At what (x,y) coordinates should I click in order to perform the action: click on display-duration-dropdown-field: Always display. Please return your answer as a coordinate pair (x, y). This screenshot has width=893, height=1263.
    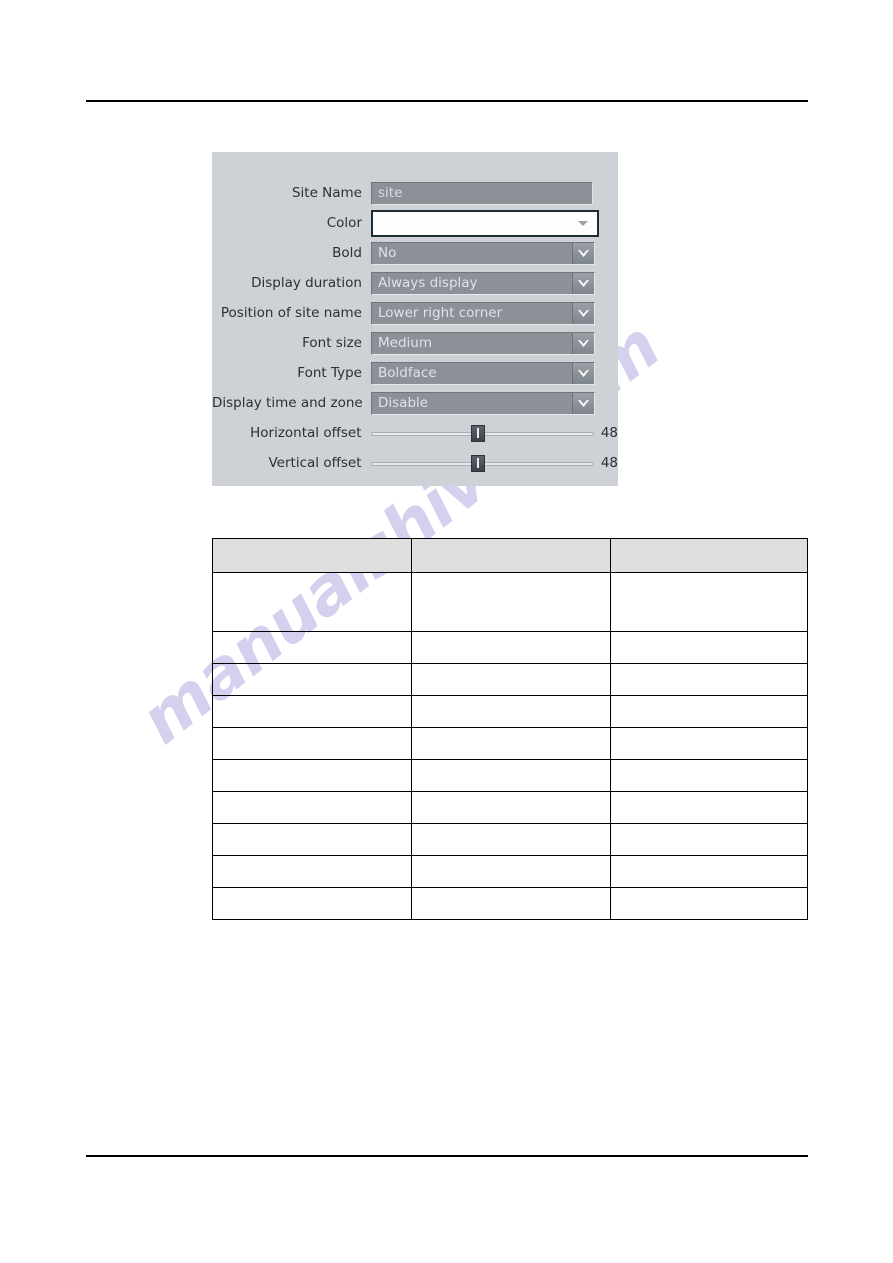
    Looking at the image, I should click on (472, 283).